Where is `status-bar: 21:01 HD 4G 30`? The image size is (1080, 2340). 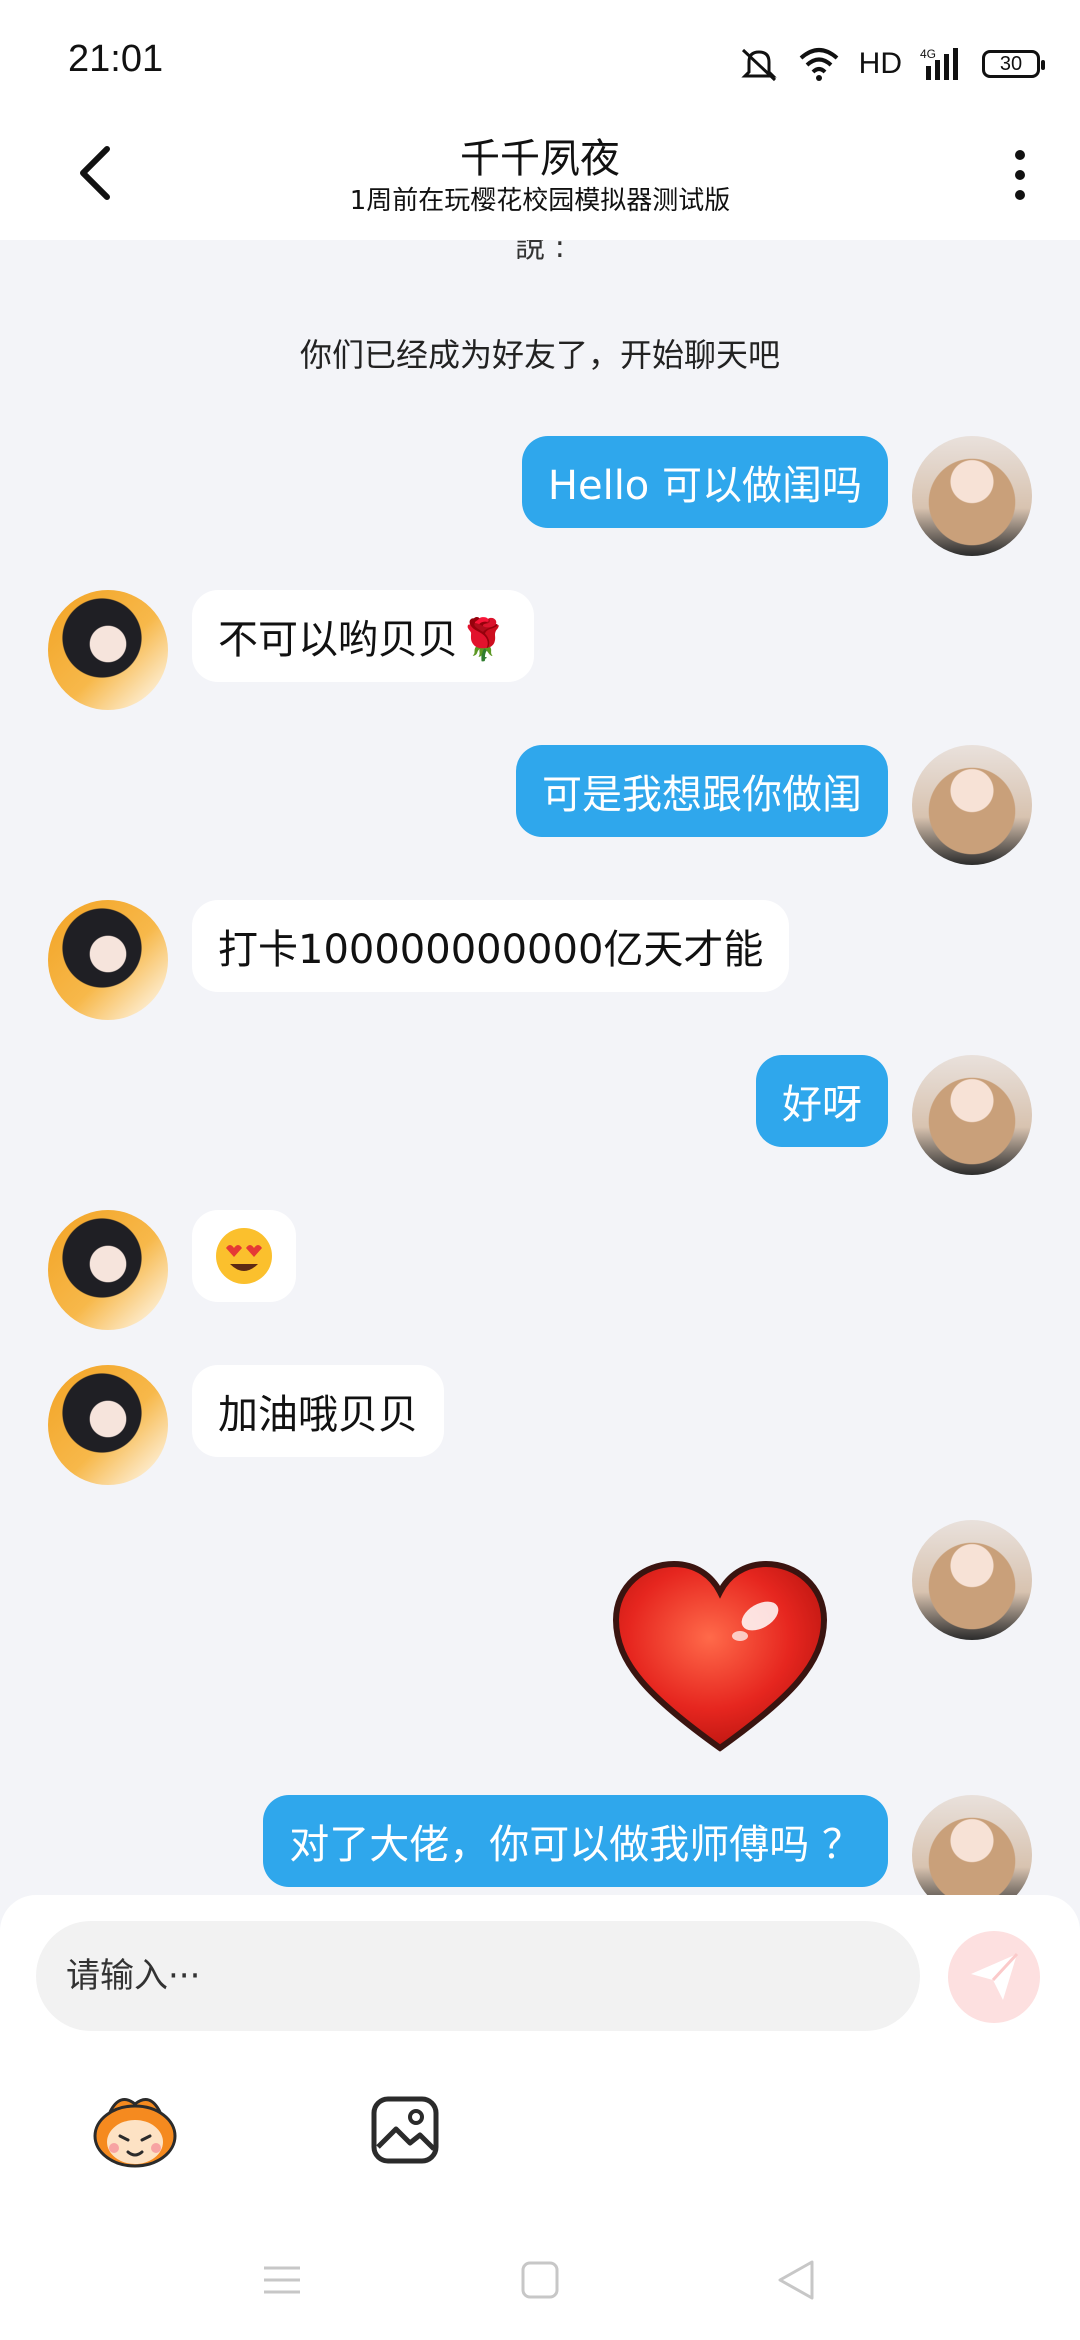 status-bar: 21:01 HD 4G 30 is located at coordinates (540, 60).